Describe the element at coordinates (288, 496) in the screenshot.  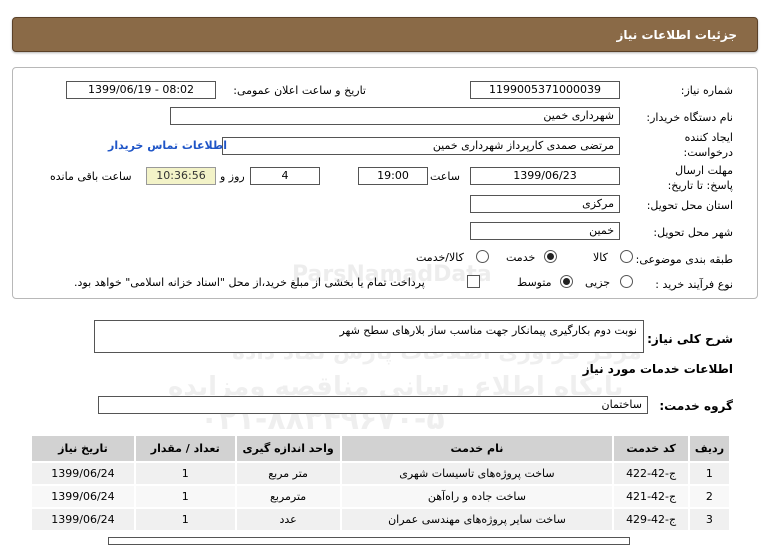
I see `cell-unit: مترمربع` at that location.